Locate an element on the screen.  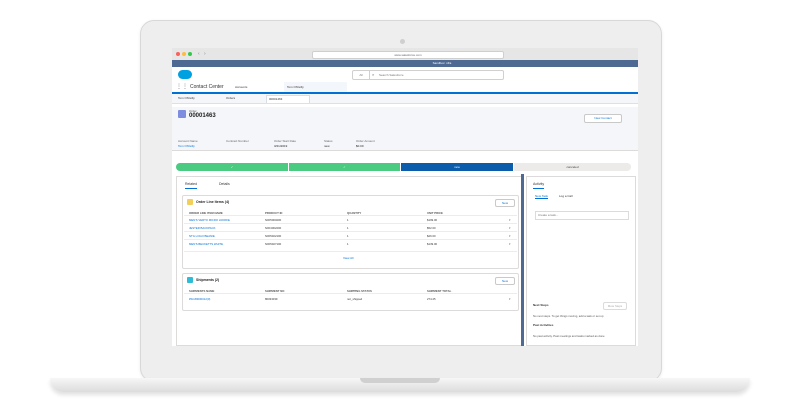
shipment-name-link: #SC#0000012(0) is located at coordinates (199, 299).